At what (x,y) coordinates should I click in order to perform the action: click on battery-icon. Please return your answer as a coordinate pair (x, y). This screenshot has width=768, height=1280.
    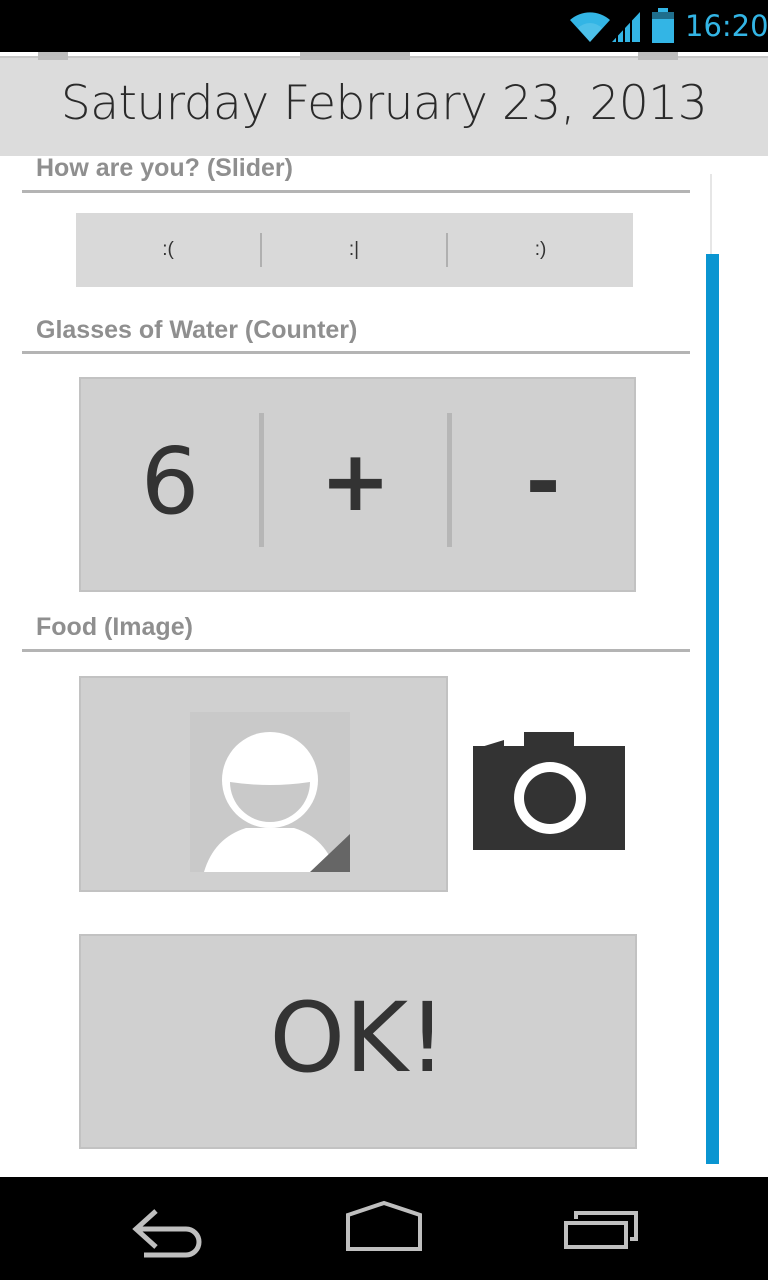
    Looking at the image, I should click on (663, 25).